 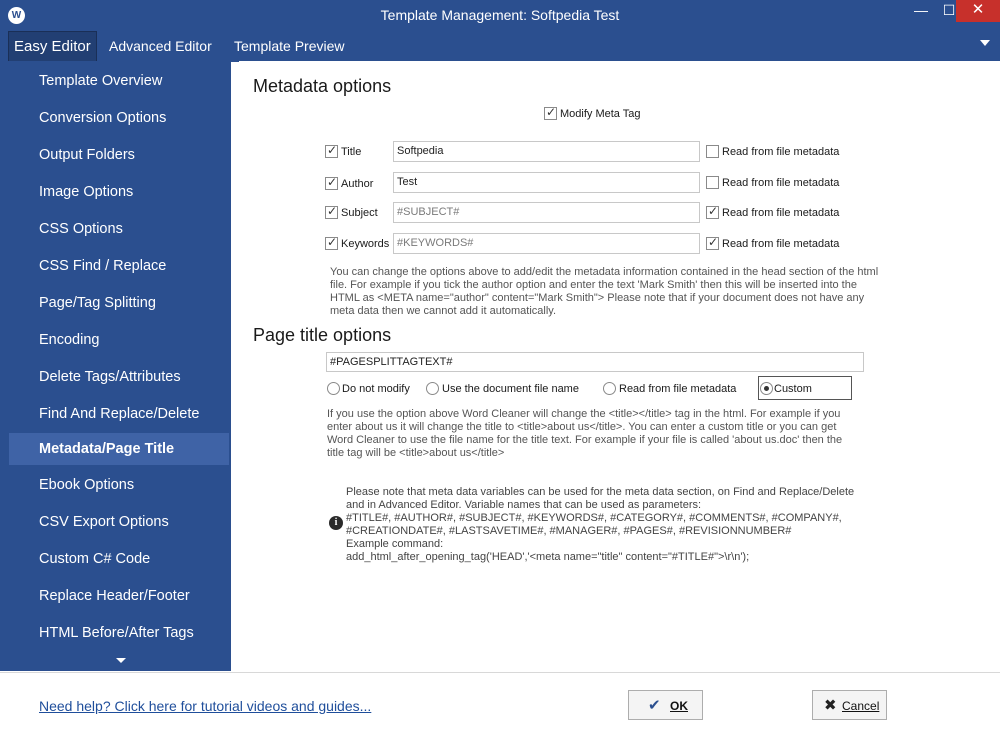 I want to click on keywords-read-from-file-checkbox, so click(x=712, y=242).